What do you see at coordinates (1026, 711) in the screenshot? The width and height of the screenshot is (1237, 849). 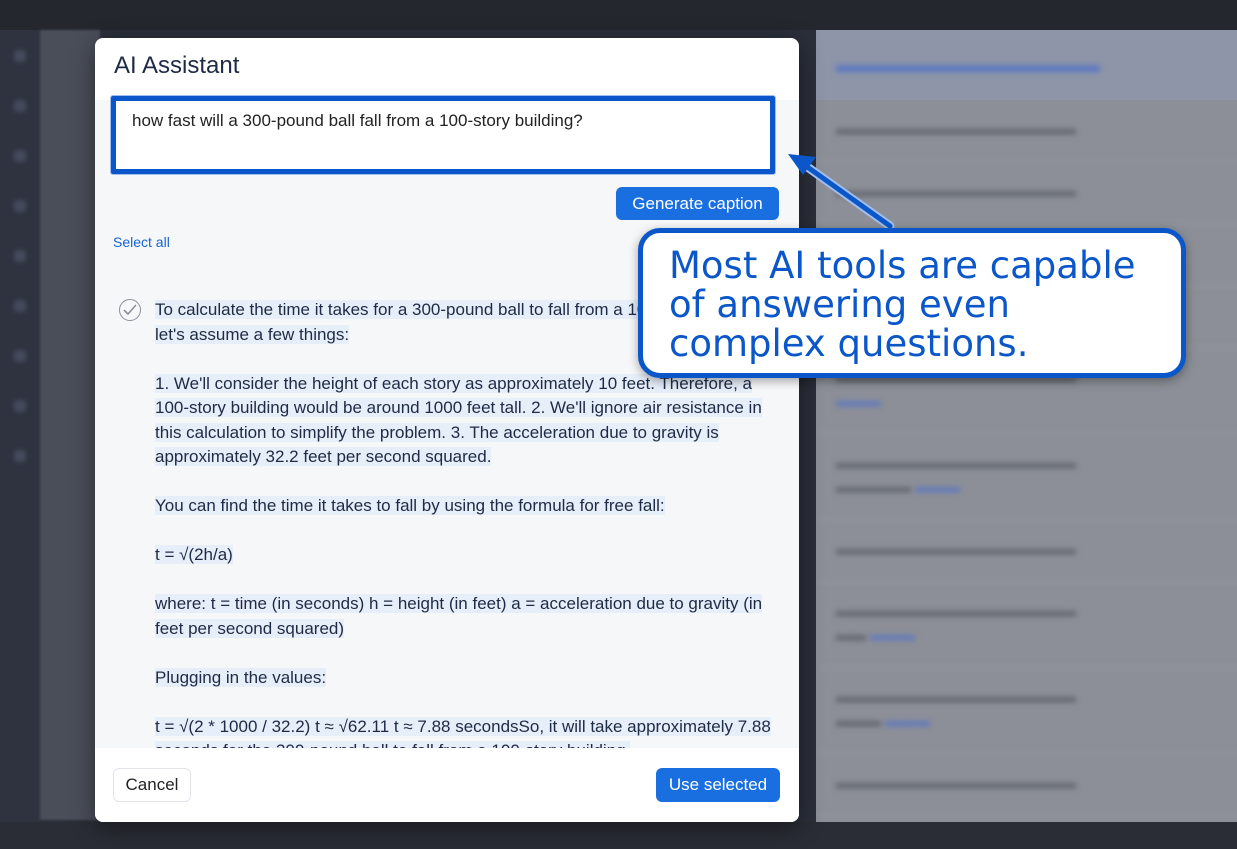 I see `example-item-blurred: ▬▬▬▬▬▬▬▬▬▬▬▬▬▬▬▬ ▬▬▬ ▬▬▬` at bounding box center [1026, 711].